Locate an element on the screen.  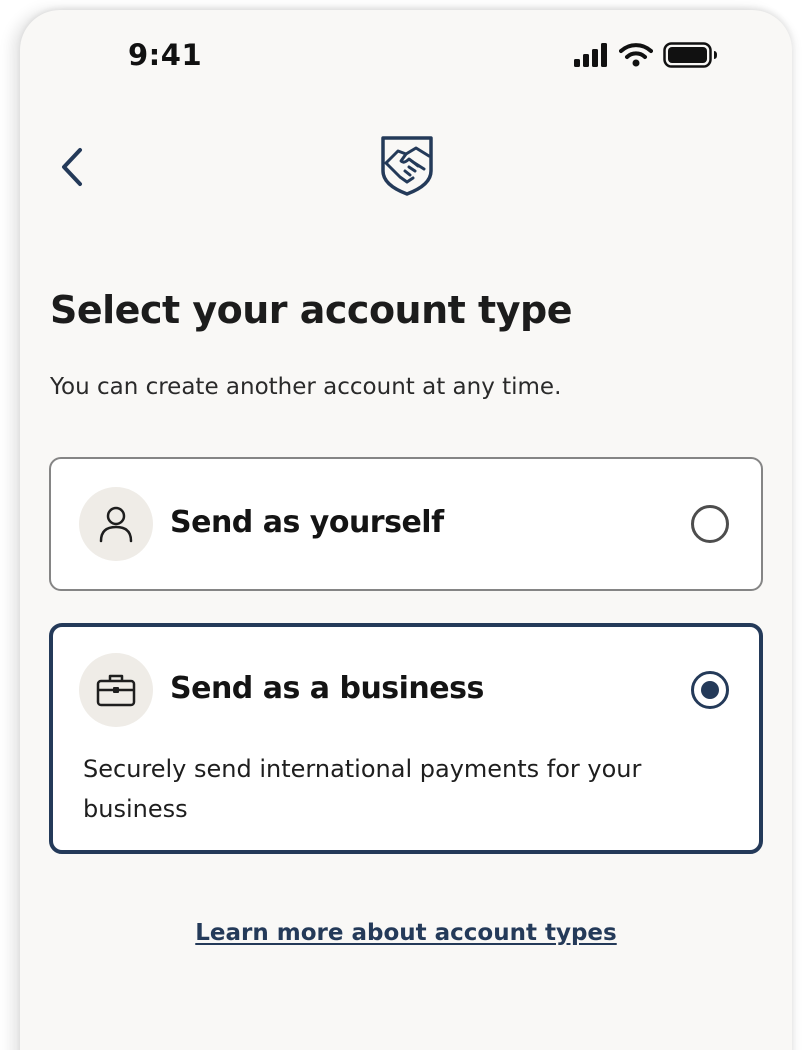
person-icon-circle is located at coordinates (116, 524).